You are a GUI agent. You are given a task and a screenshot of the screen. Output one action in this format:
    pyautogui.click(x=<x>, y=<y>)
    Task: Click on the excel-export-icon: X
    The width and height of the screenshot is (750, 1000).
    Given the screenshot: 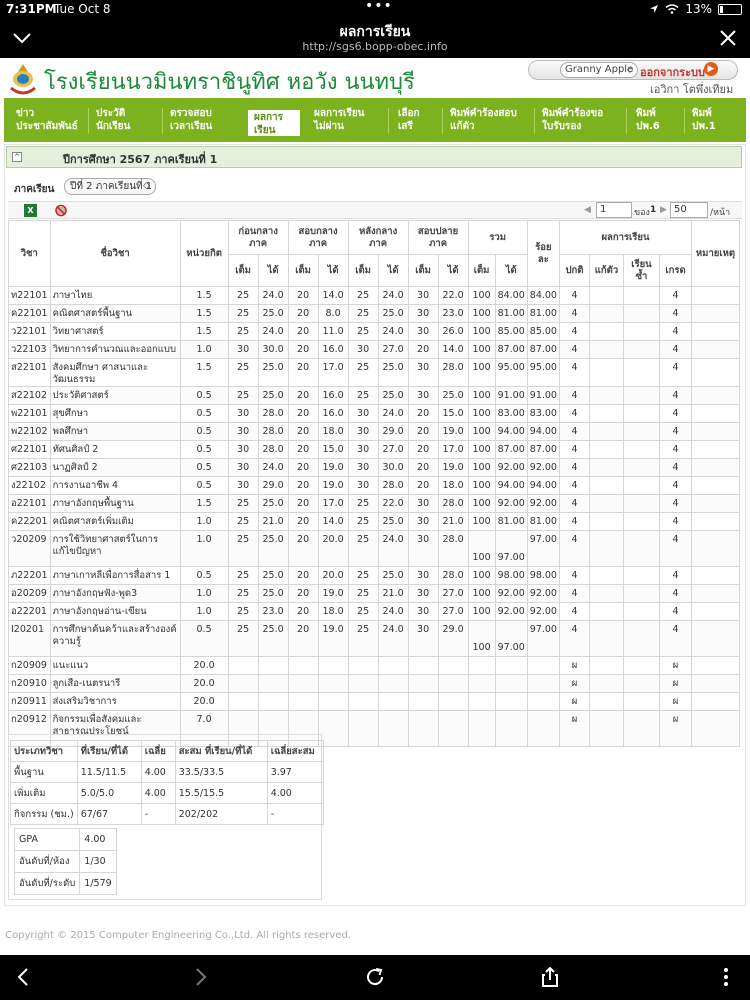 What is the action you would take?
    pyautogui.click(x=30, y=210)
    